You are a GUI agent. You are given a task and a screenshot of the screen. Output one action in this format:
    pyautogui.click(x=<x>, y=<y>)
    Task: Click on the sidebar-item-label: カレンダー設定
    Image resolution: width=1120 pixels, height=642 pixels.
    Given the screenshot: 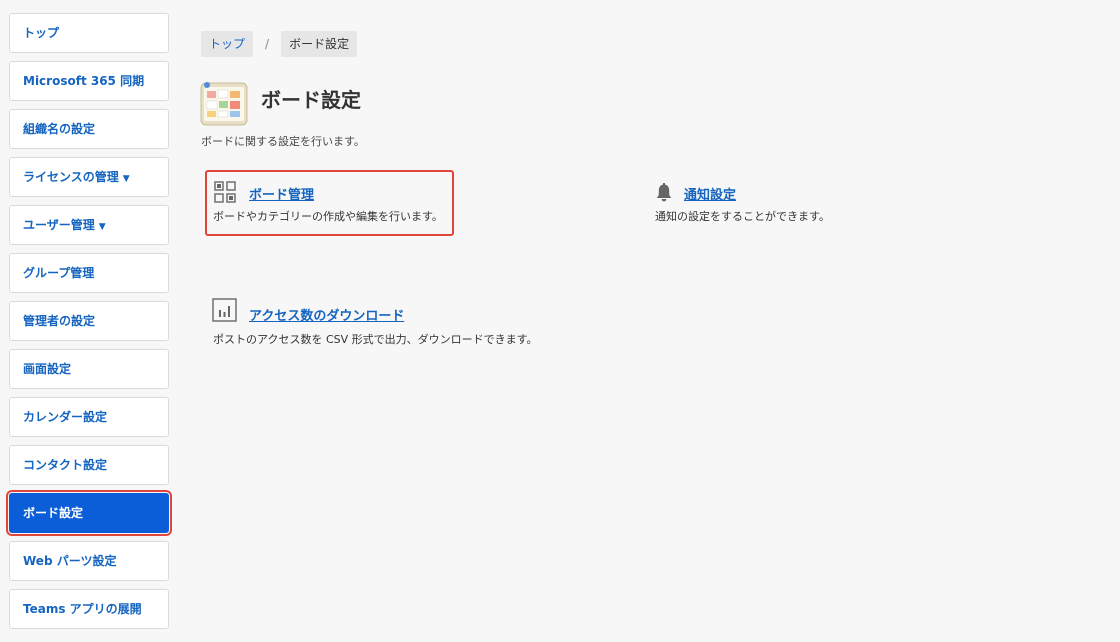 What is the action you would take?
    pyautogui.click(x=65, y=417)
    